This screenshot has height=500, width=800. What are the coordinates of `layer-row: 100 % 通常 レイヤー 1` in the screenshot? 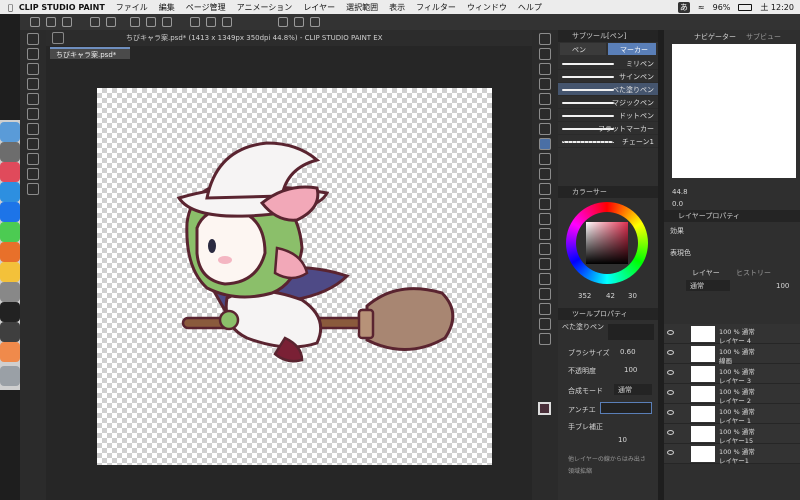 It's located at (732, 414).